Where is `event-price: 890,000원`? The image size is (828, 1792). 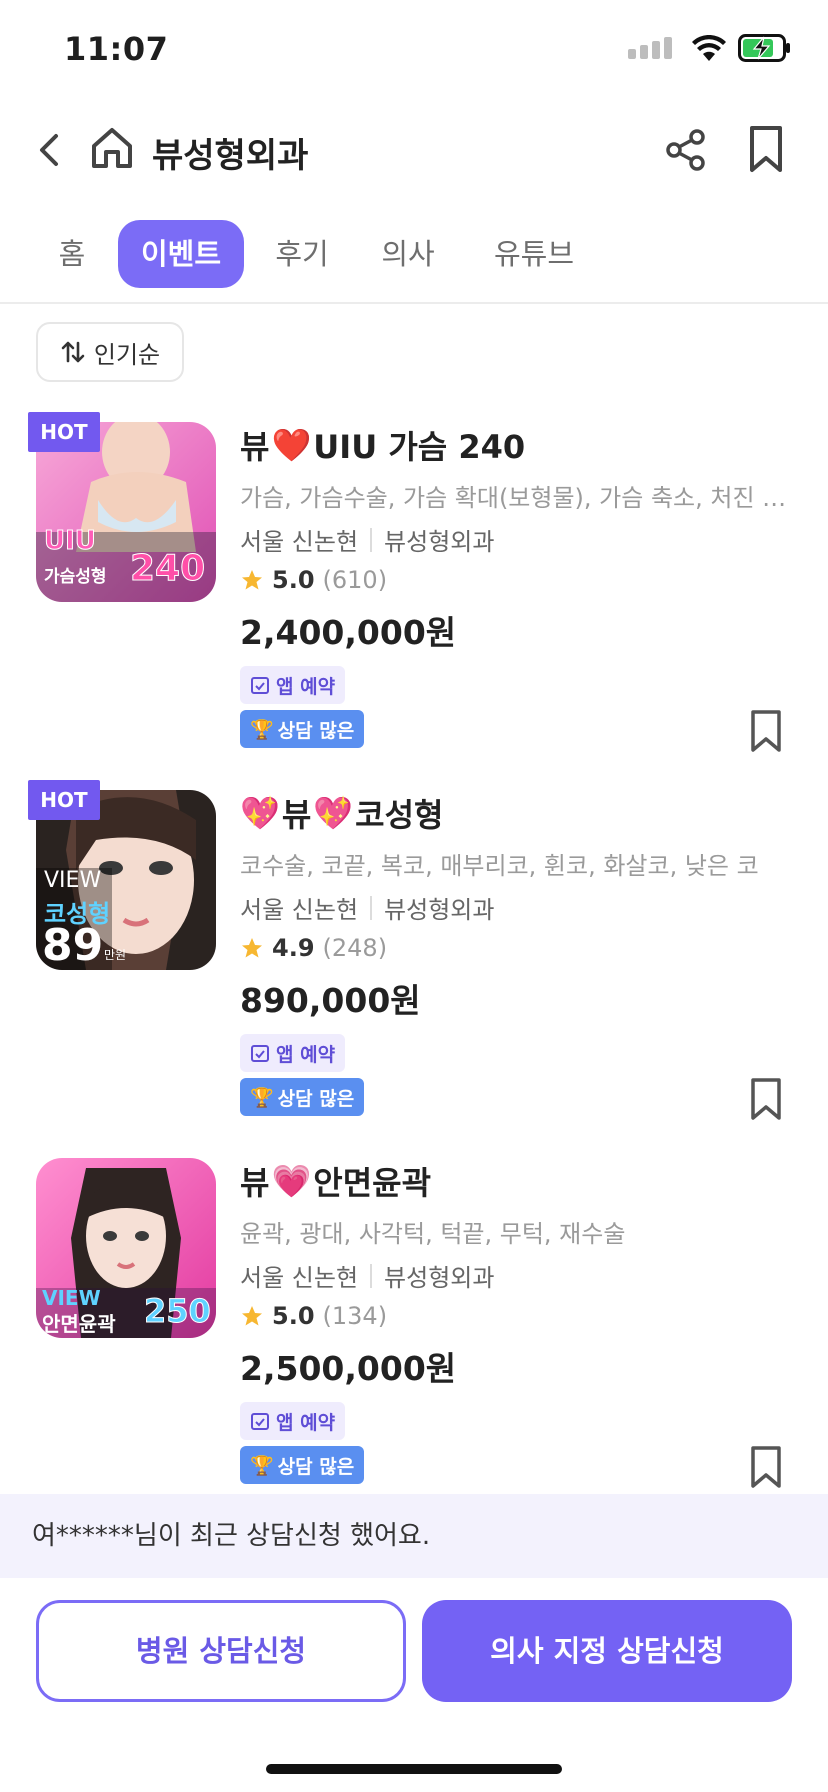
event-price: 890,000원 is located at coordinates (330, 1000).